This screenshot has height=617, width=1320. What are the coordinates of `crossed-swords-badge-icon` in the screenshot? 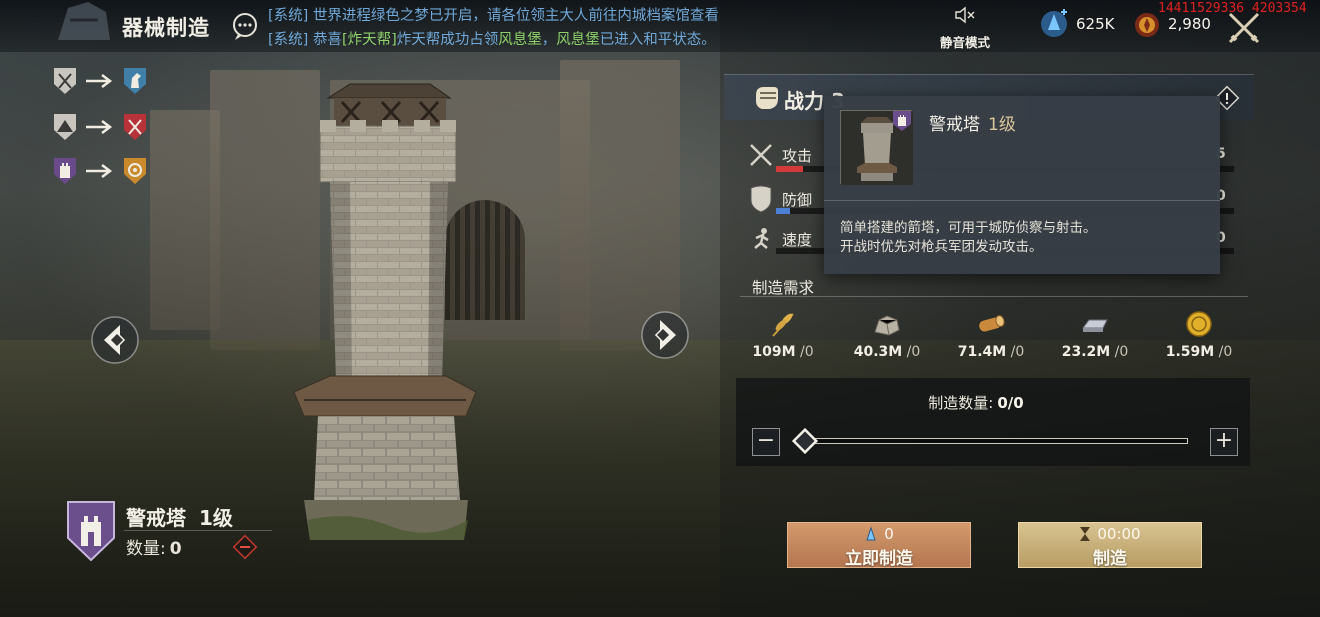 It's located at (65, 81).